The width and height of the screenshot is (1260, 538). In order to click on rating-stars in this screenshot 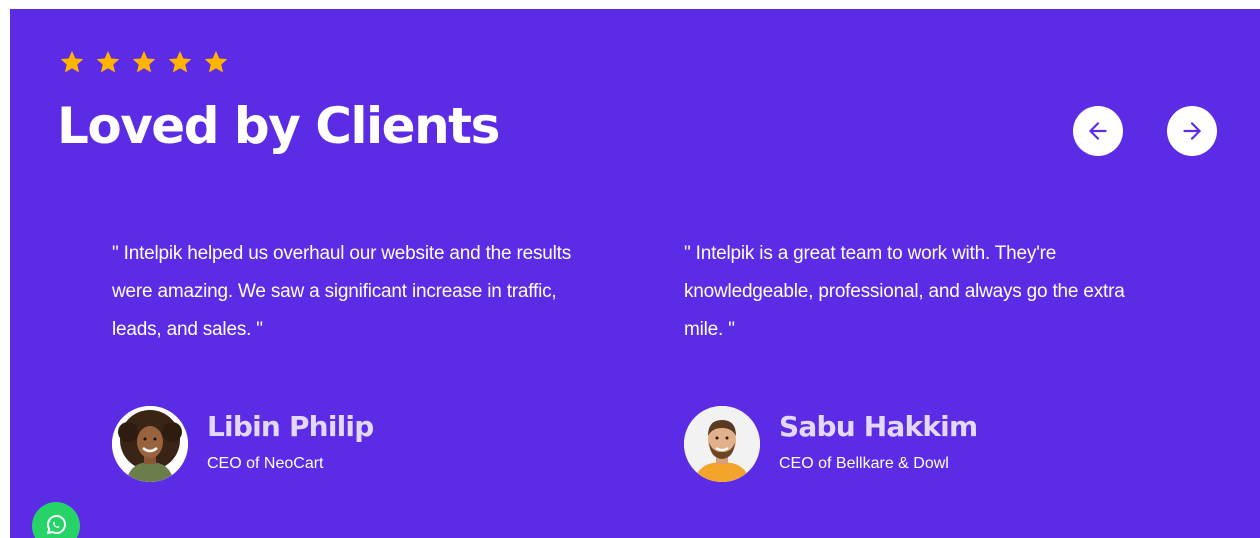, I will do `click(144, 62)`.